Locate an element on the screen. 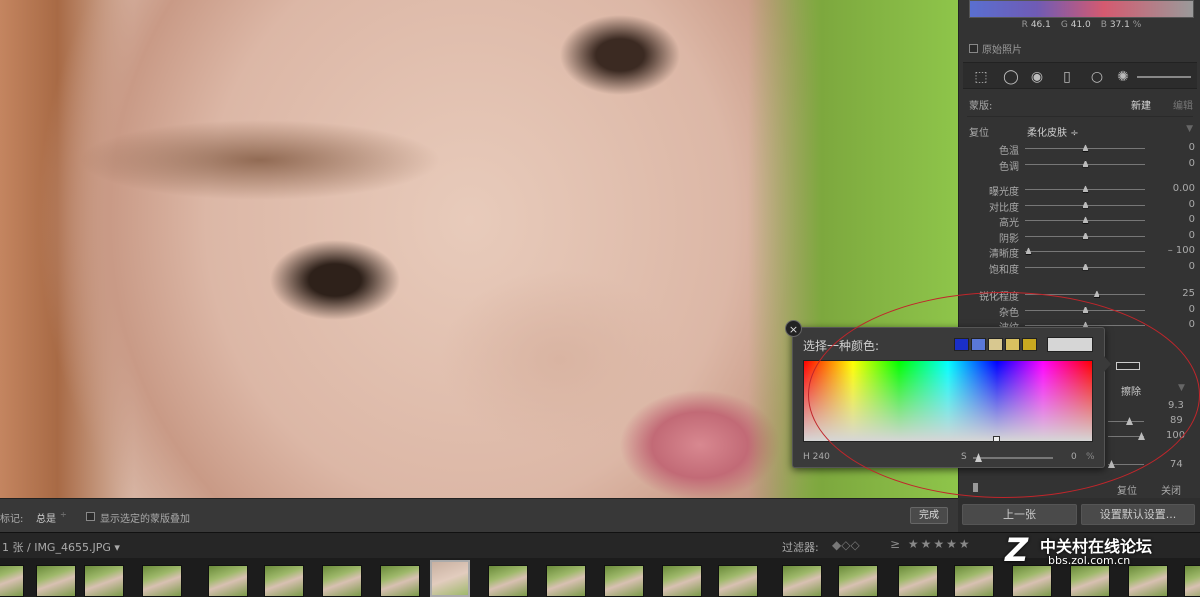 Image resolution: width=1200 pixels, height=597 pixels. brush-size-value: 9.3 is located at coordinates (1176, 405).